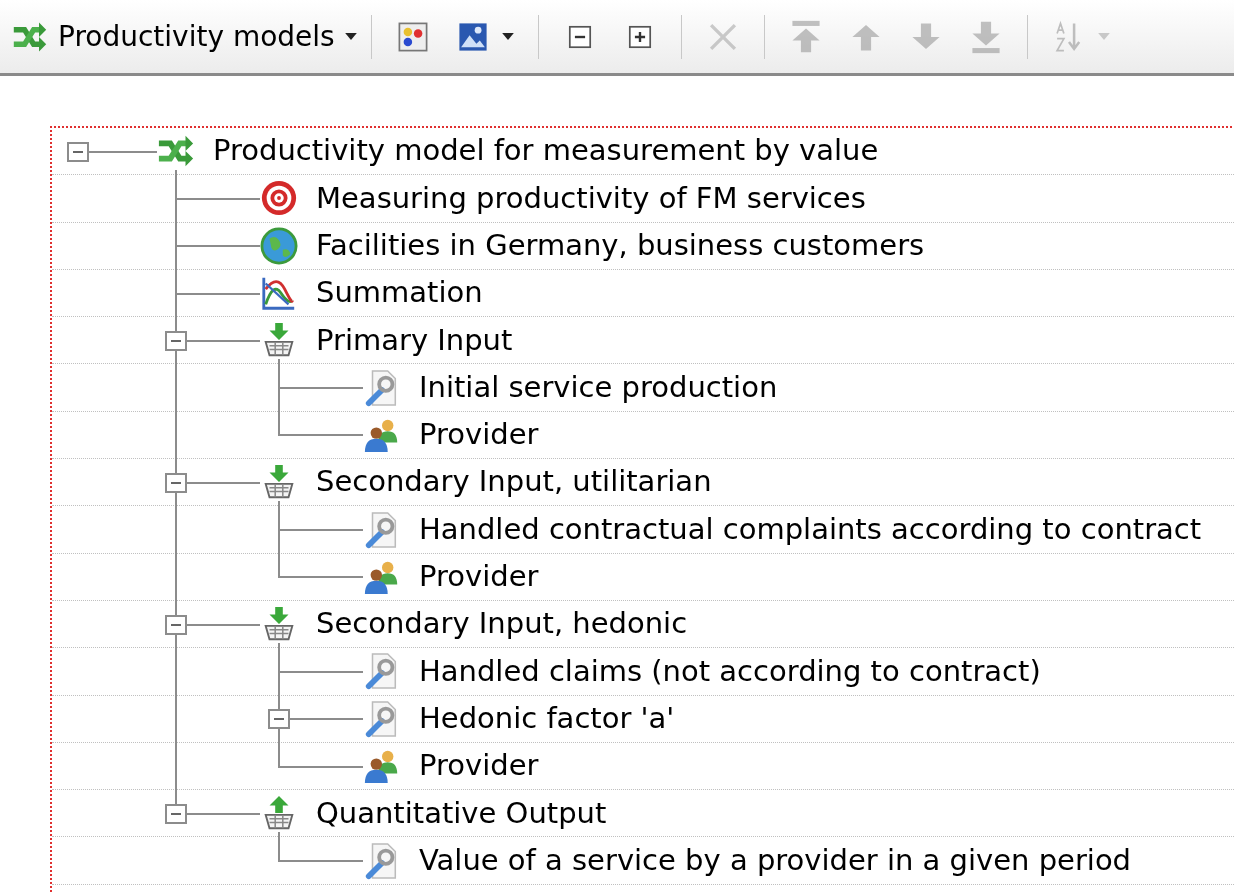 This screenshot has width=1234, height=893. What do you see at coordinates (730, 671) in the screenshot?
I see `tree-item-label: Handled claims (not according to contract)` at bounding box center [730, 671].